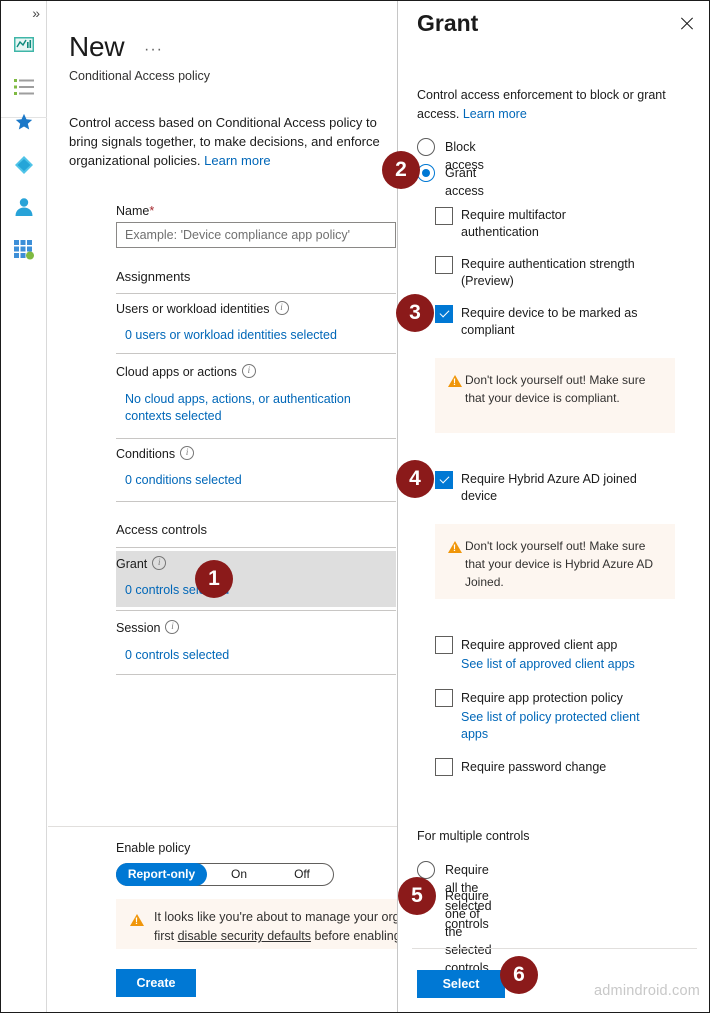 Image resolution: width=710 pixels, height=1013 pixels. I want to click on panel-footer-divider, so click(554, 948).